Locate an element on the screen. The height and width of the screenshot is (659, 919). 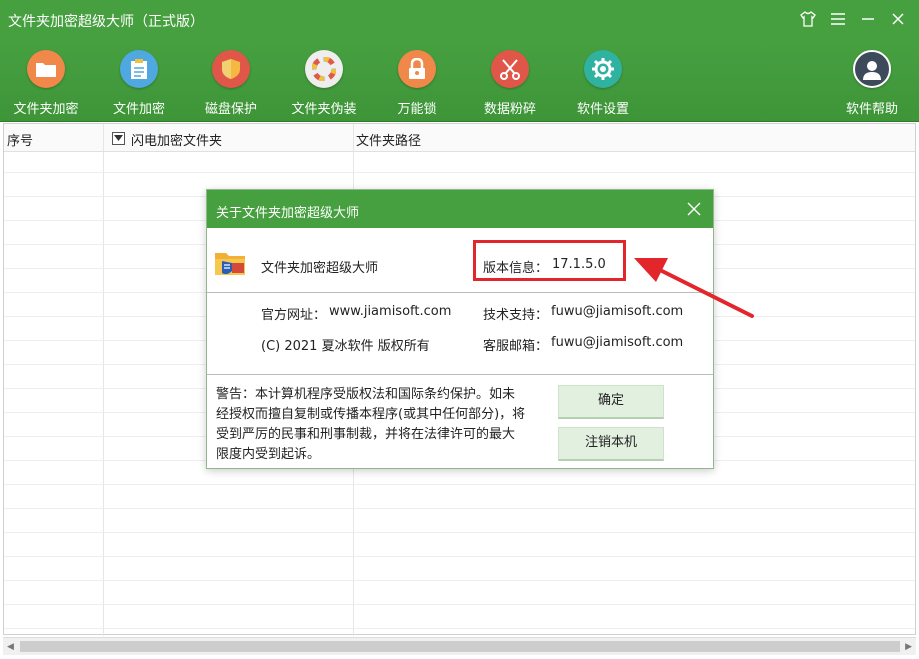
select-all-checkbox is located at coordinates (118, 138).